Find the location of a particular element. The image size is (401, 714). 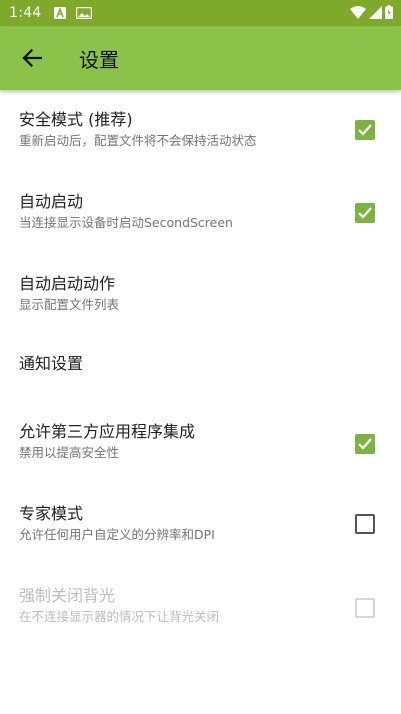

pref-force-backlight-off: 强制关闭背光 在不连接显示器的情况下让背光关闭 is located at coordinates (200, 607).